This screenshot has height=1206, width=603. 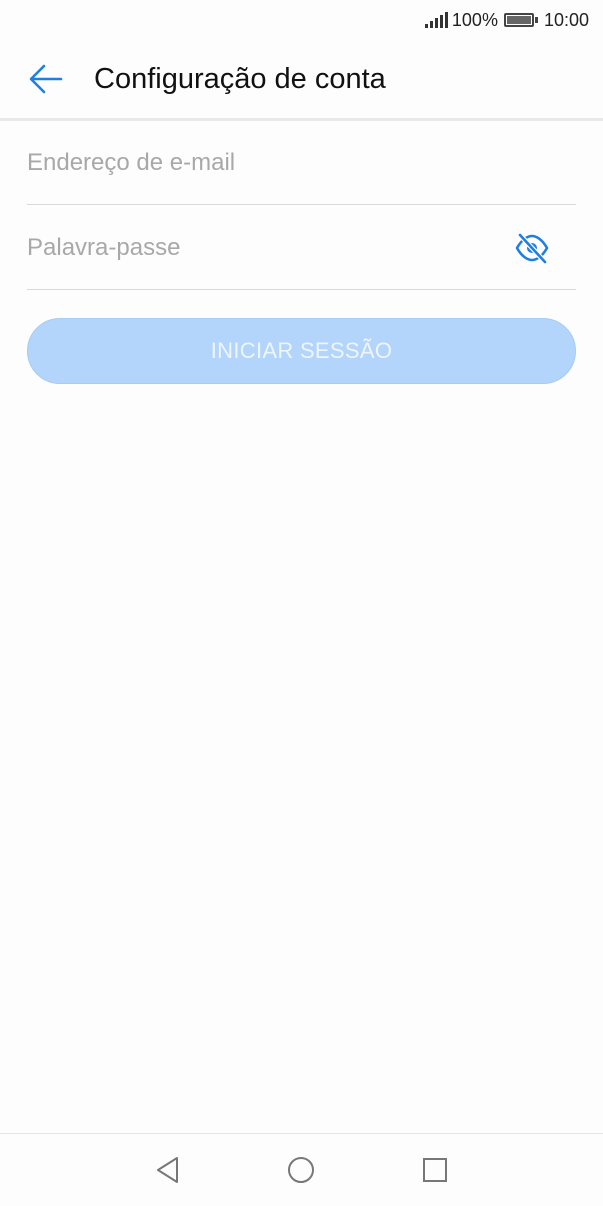 I want to click on email-field, so click(x=301, y=162).